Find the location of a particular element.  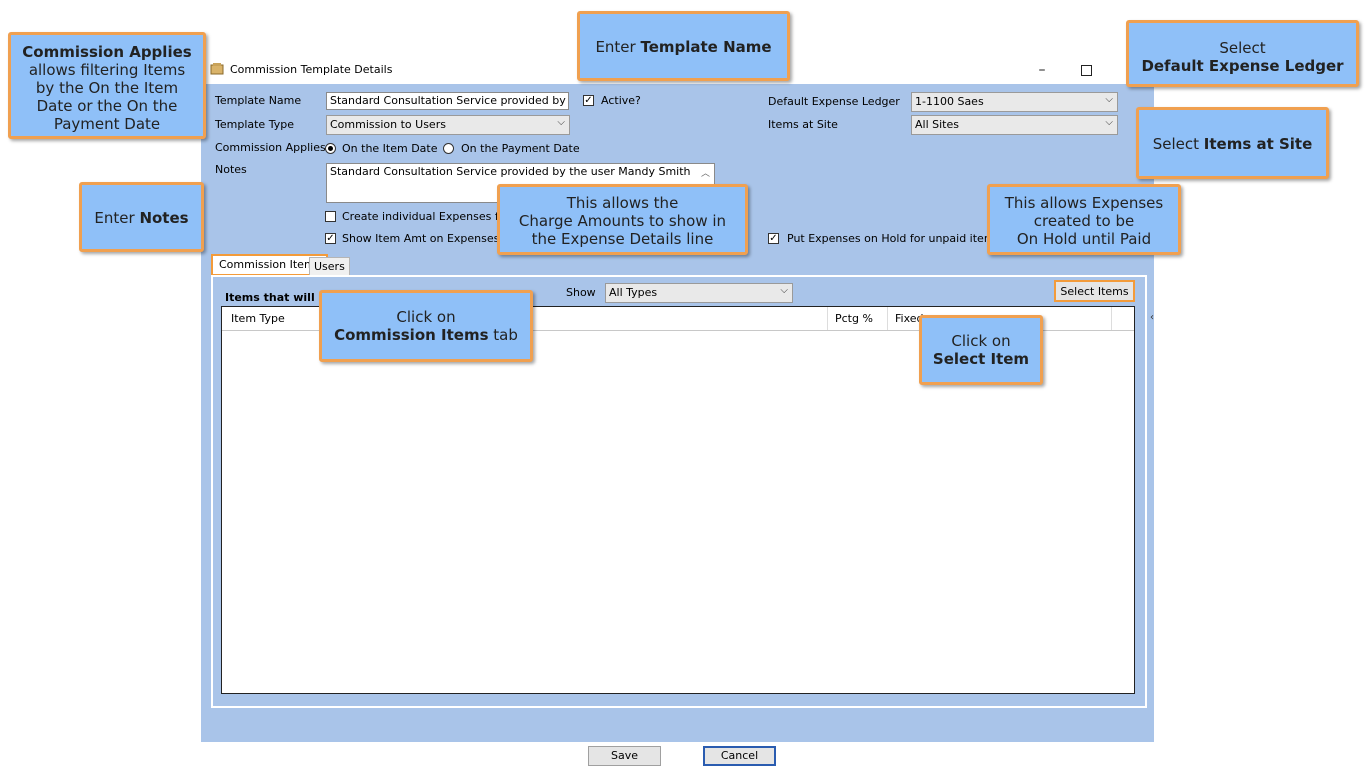

callout-default-ledger: Select Default Expense Ledger is located at coordinates (1242, 53).